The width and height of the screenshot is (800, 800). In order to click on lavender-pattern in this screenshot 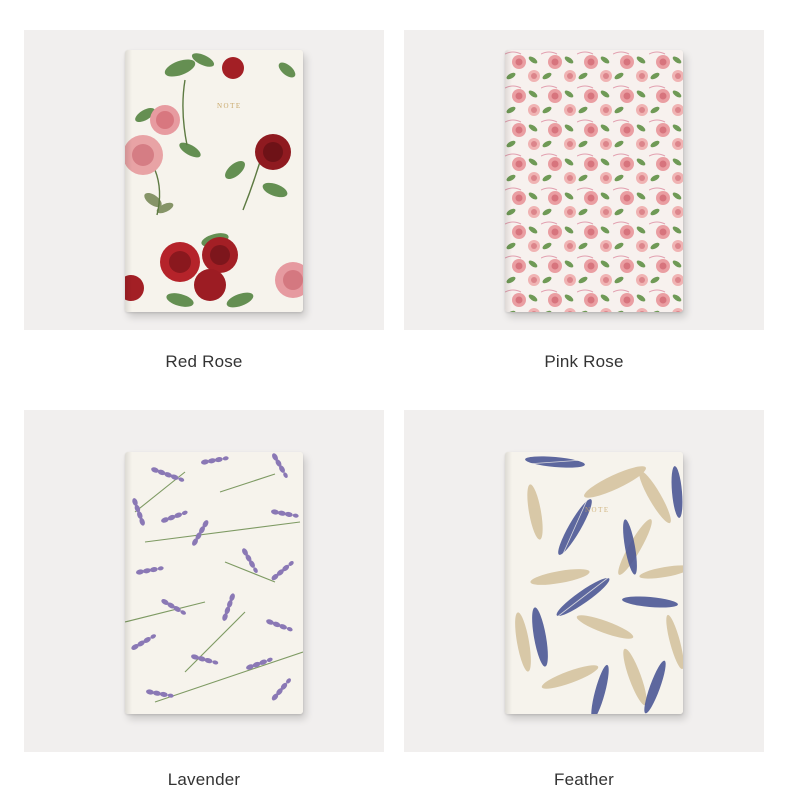, I will do `click(214, 583)`.